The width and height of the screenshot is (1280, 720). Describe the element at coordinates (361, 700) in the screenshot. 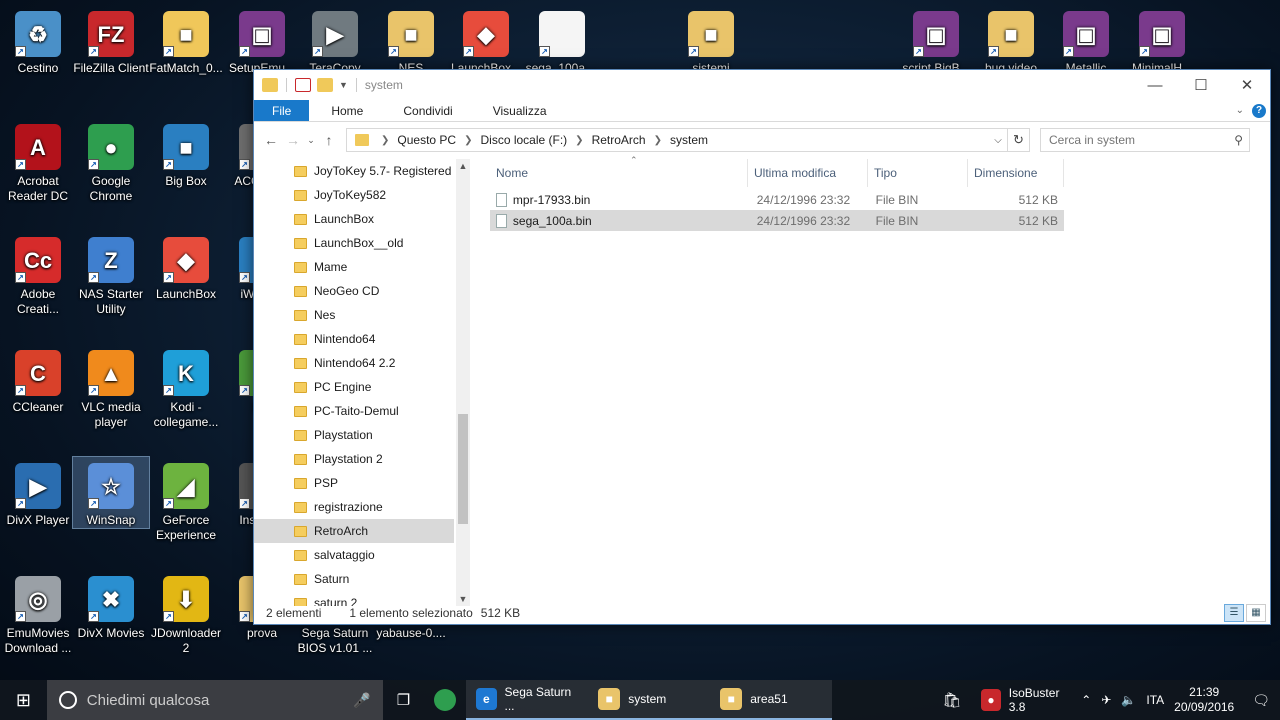

I see `microphone-icon: 🎤` at that location.